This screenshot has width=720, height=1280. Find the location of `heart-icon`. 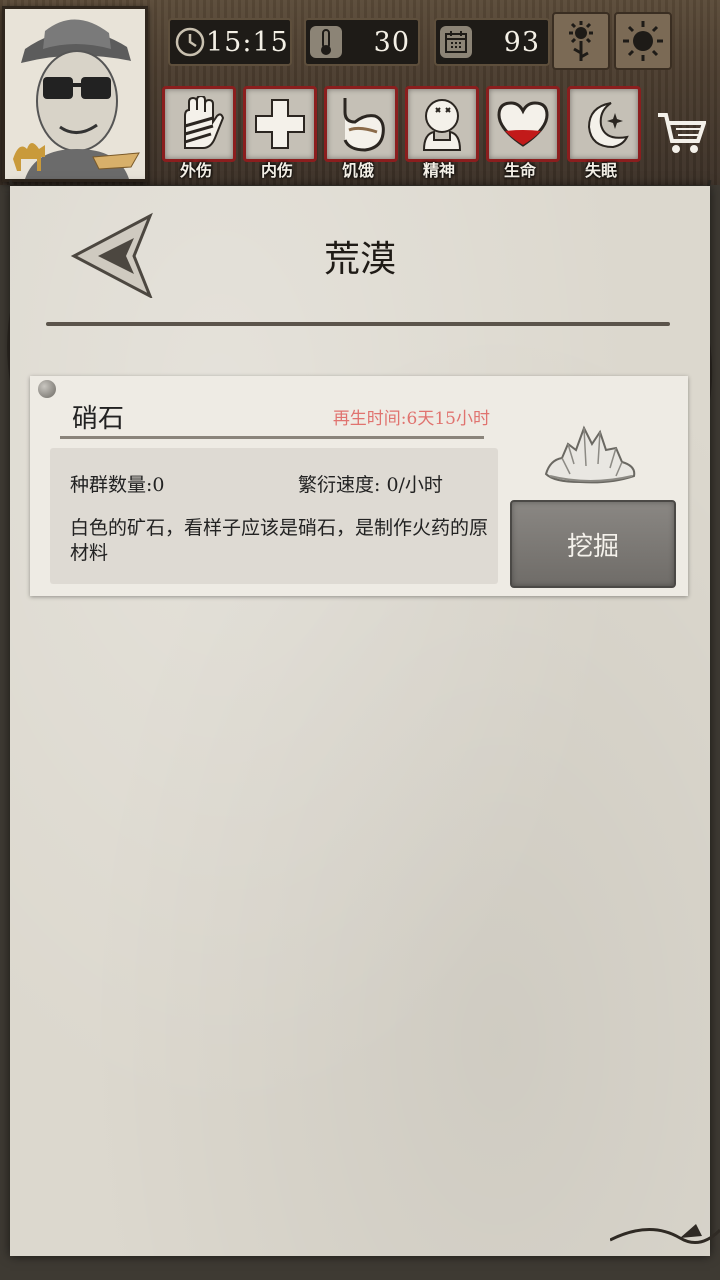

heart-icon is located at coordinates (523, 124).